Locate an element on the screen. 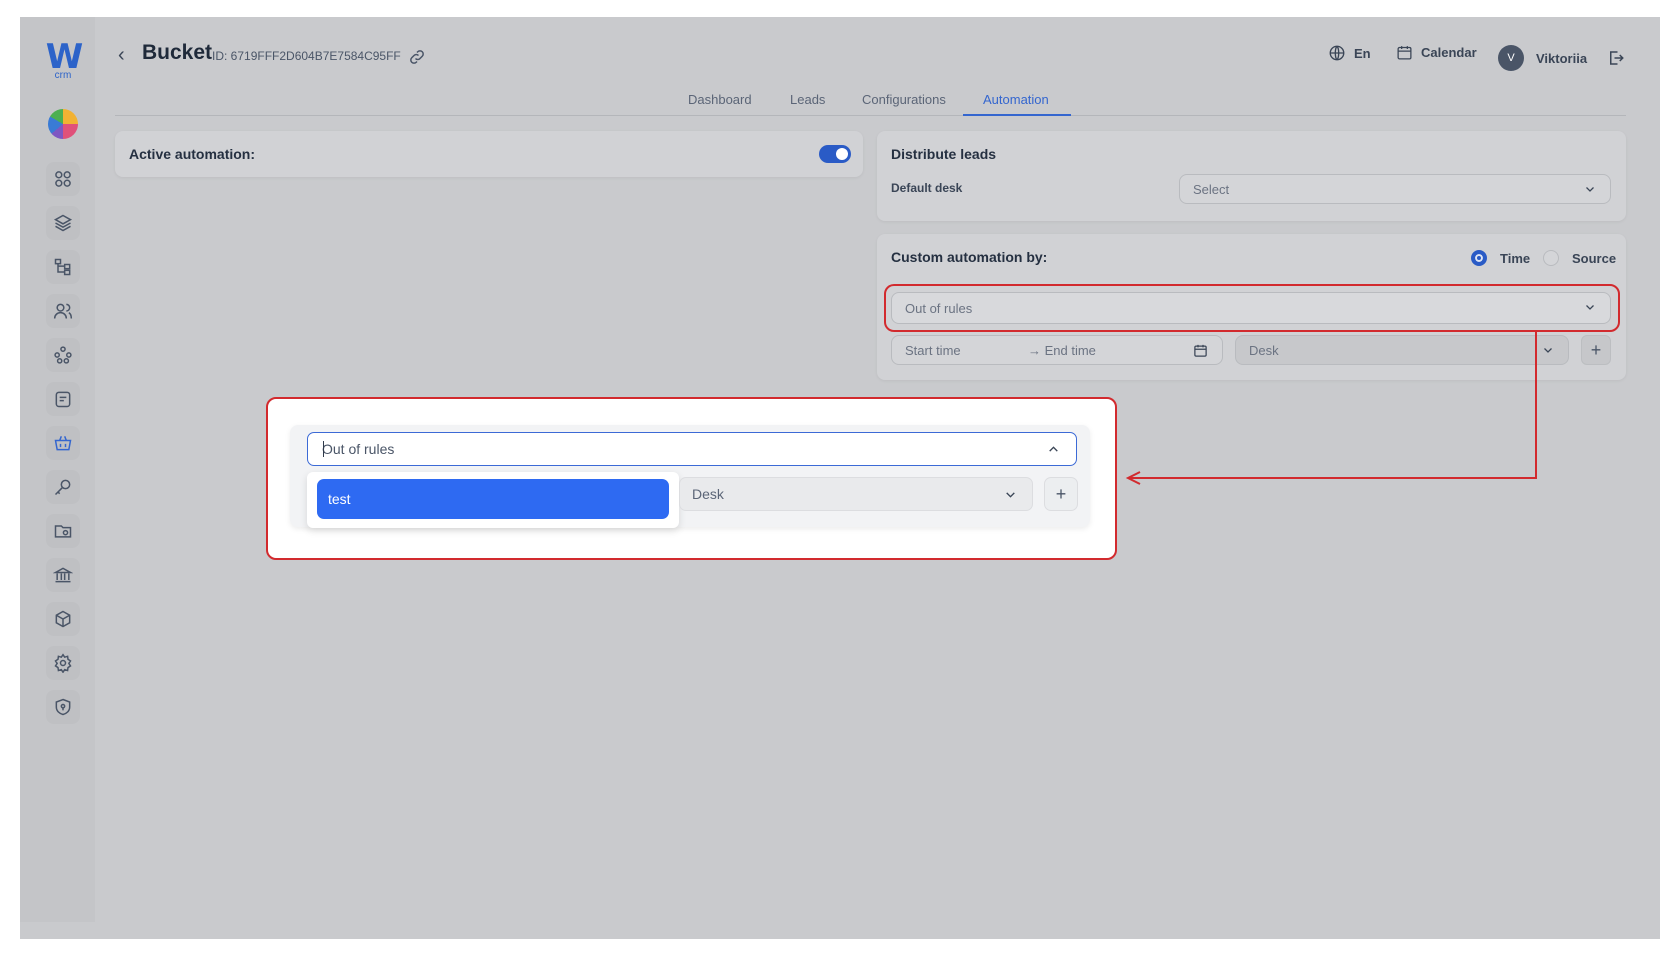  chevron-up-icon is located at coordinates (1053, 449).